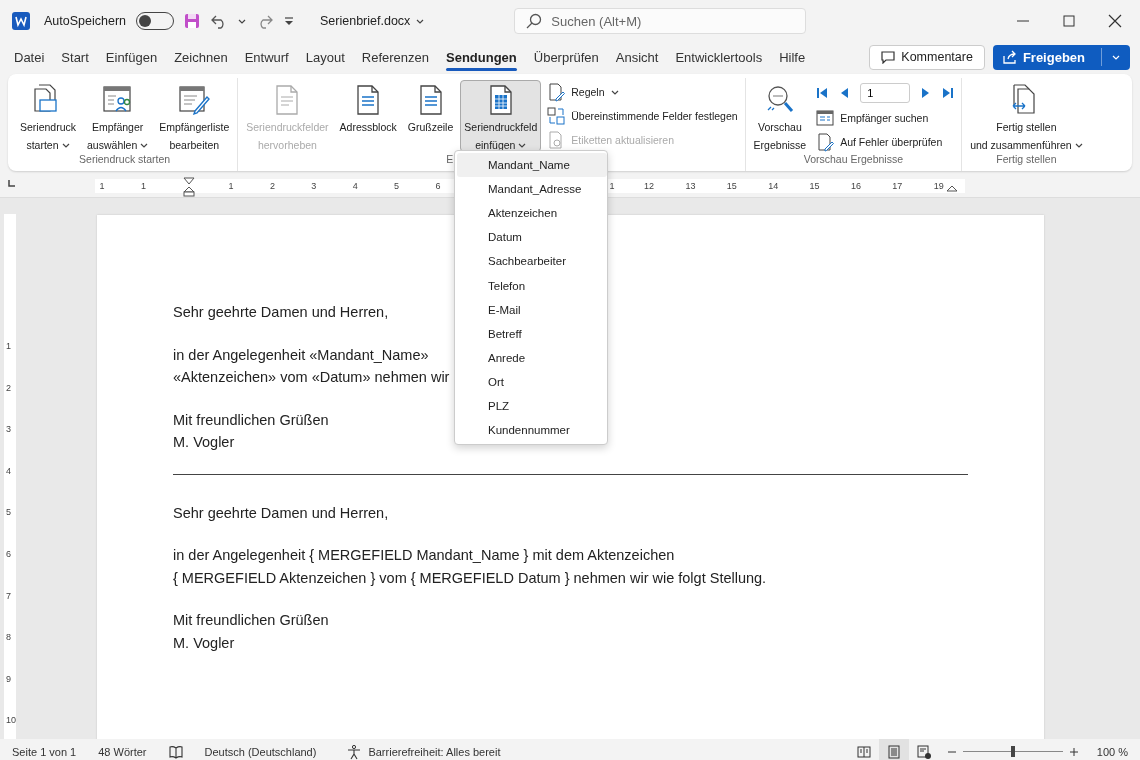  What do you see at coordinates (395, 57) in the screenshot?
I see `ribbon-tab: Referenzen` at bounding box center [395, 57].